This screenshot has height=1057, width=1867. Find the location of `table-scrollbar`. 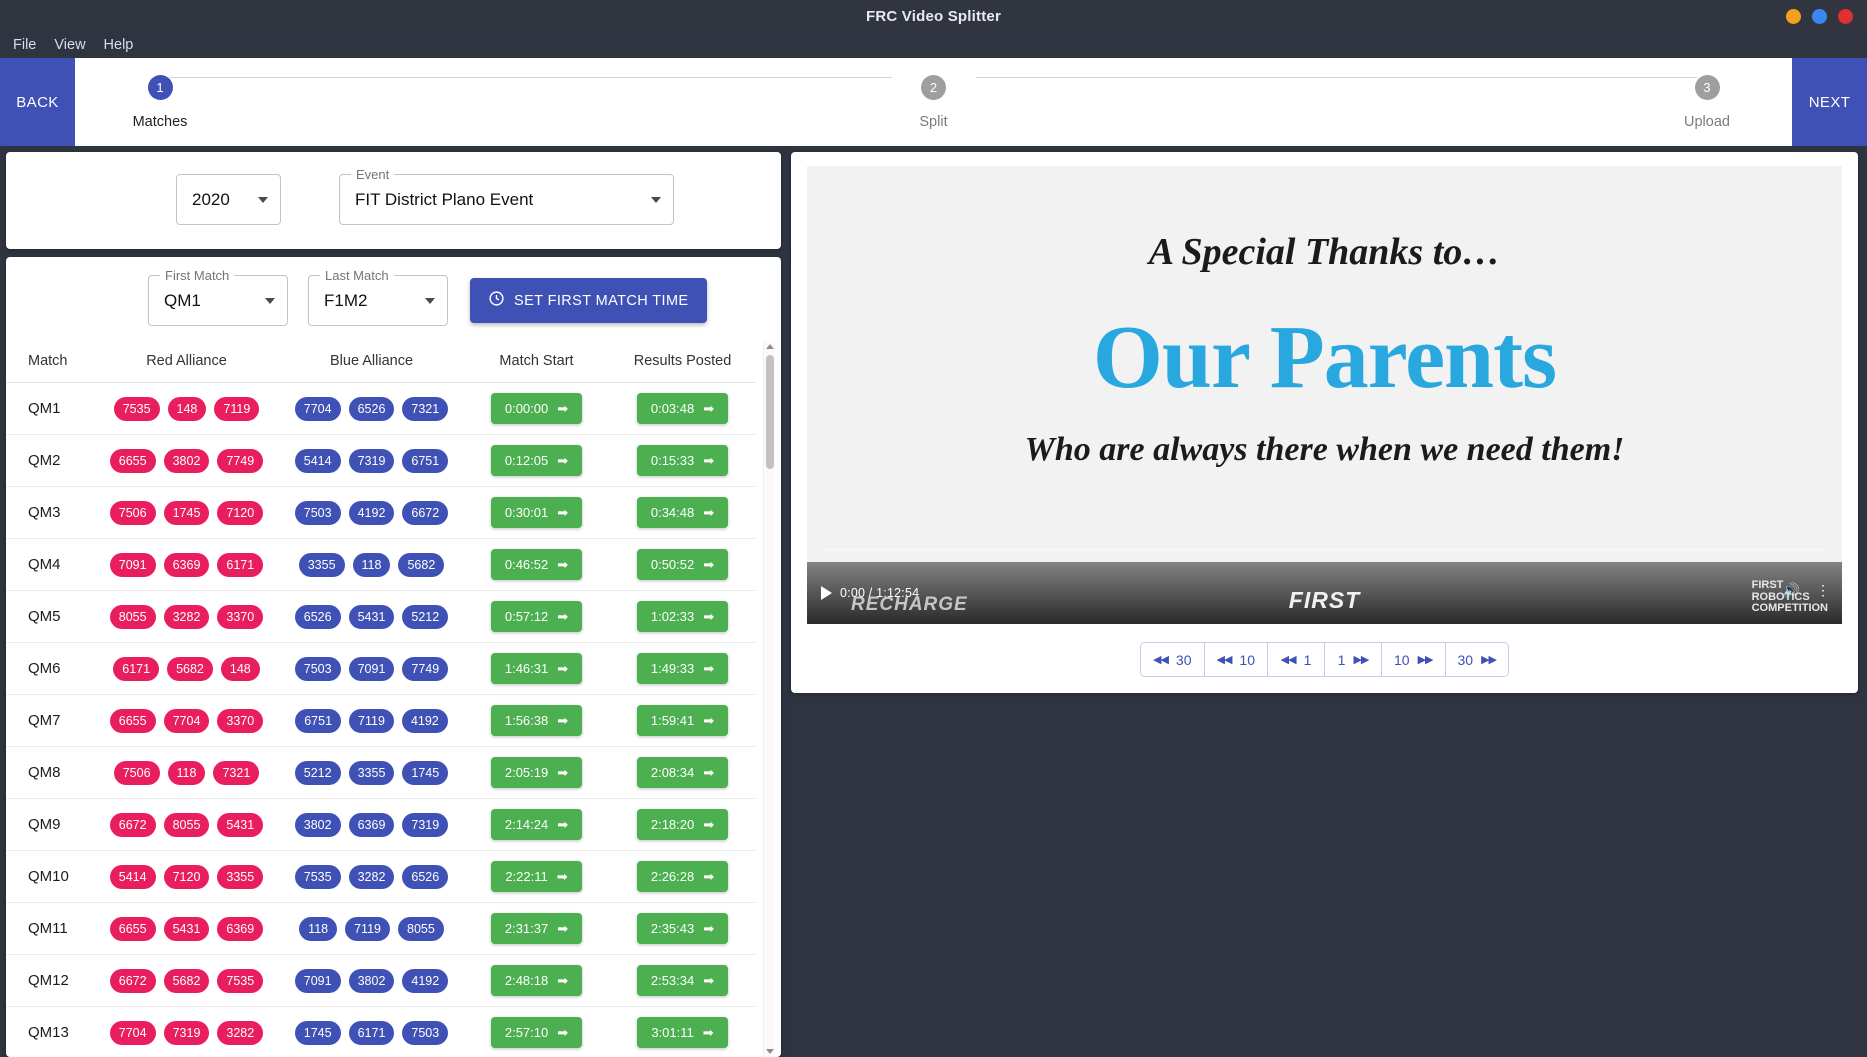

table-scrollbar is located at coordinates (769, 699).